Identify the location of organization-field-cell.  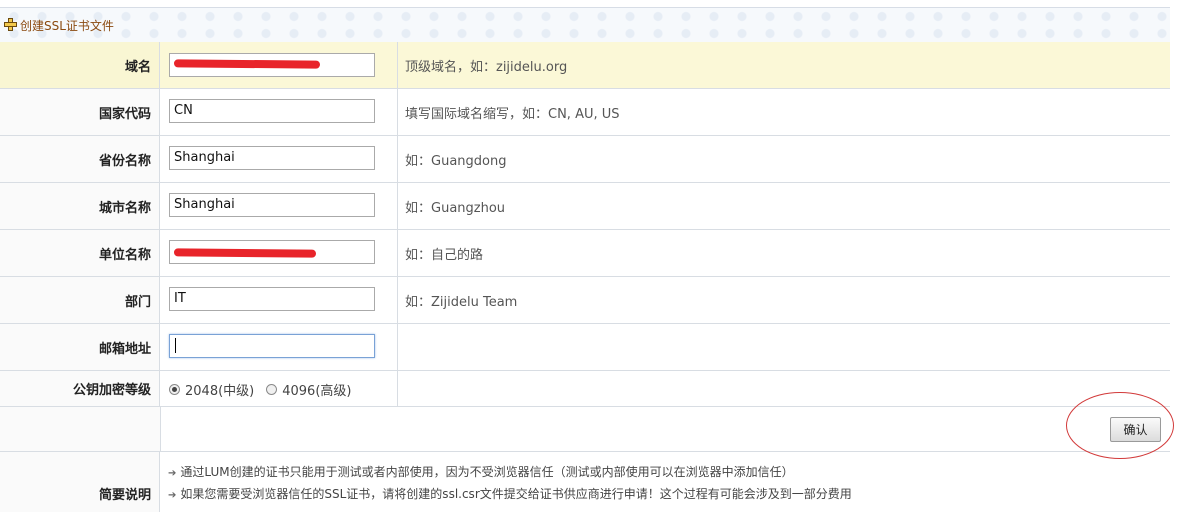
(279, 253).